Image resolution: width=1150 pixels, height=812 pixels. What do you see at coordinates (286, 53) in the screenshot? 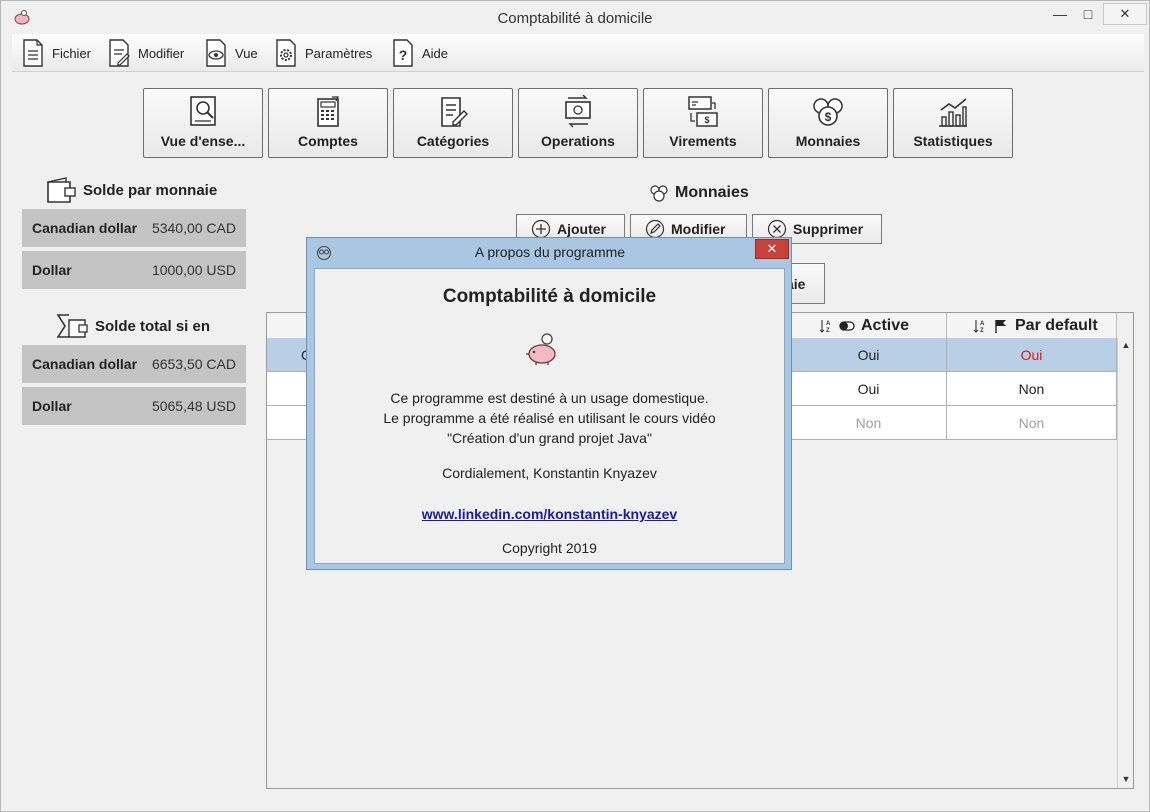
I see `gear-document-icon` at bounding box center [286, 53].